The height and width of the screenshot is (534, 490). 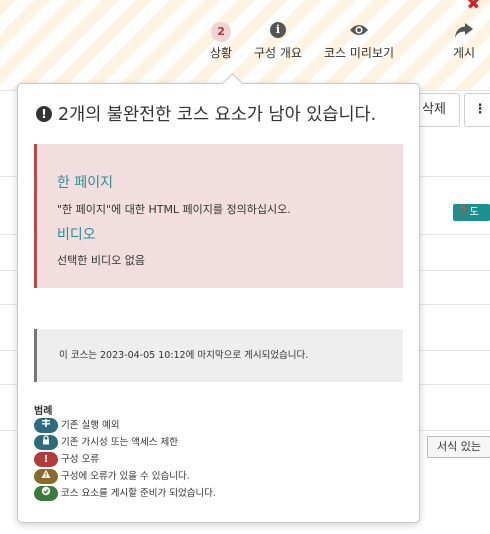 I want to click on toolbar-status-label: 상황, so click(x=221, y=53).